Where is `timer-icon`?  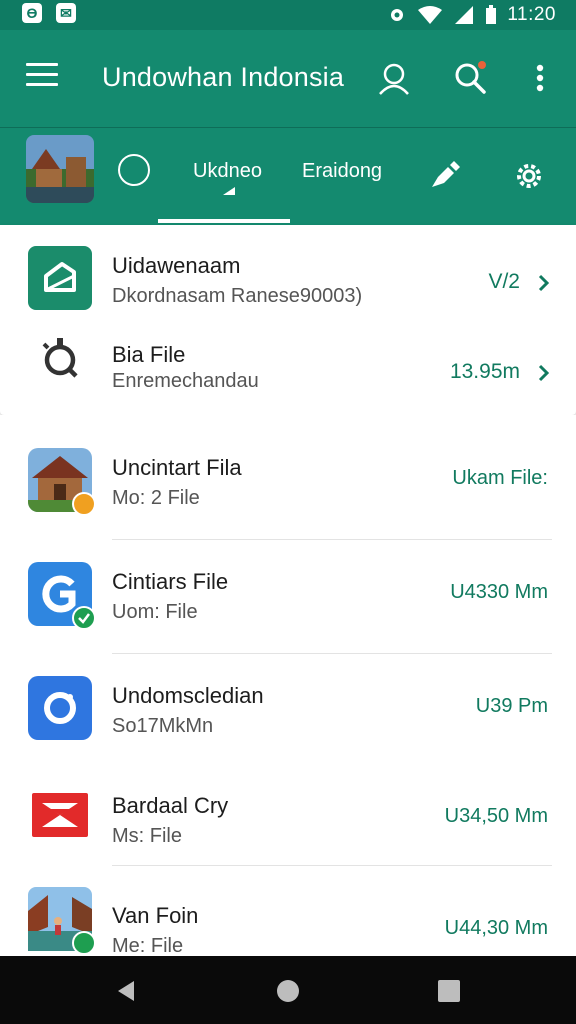
timer-icon is located at coordinates (60, 358).